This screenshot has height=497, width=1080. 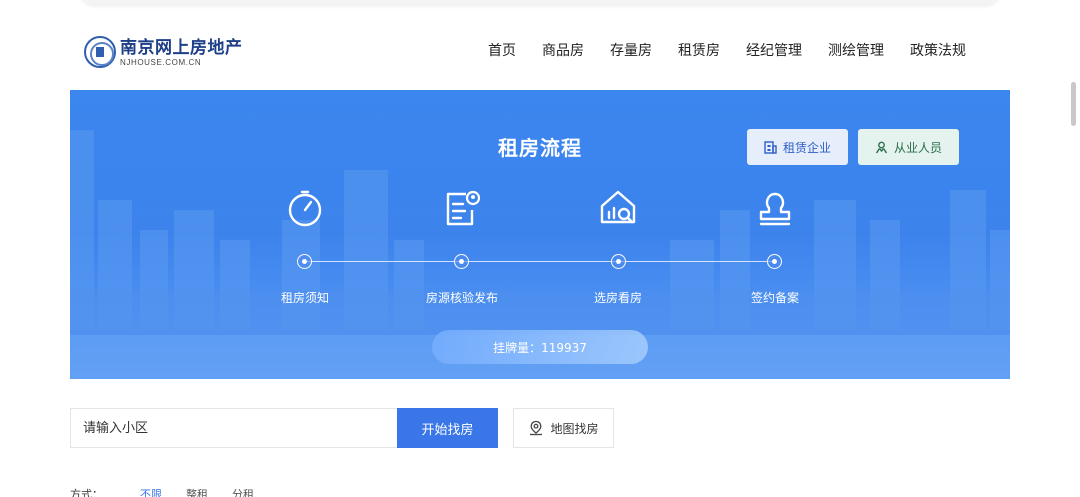 What do you see at coordinates (233, 428) in the screenshot?
I see `community-search-input` at bounding box center [233, 428].